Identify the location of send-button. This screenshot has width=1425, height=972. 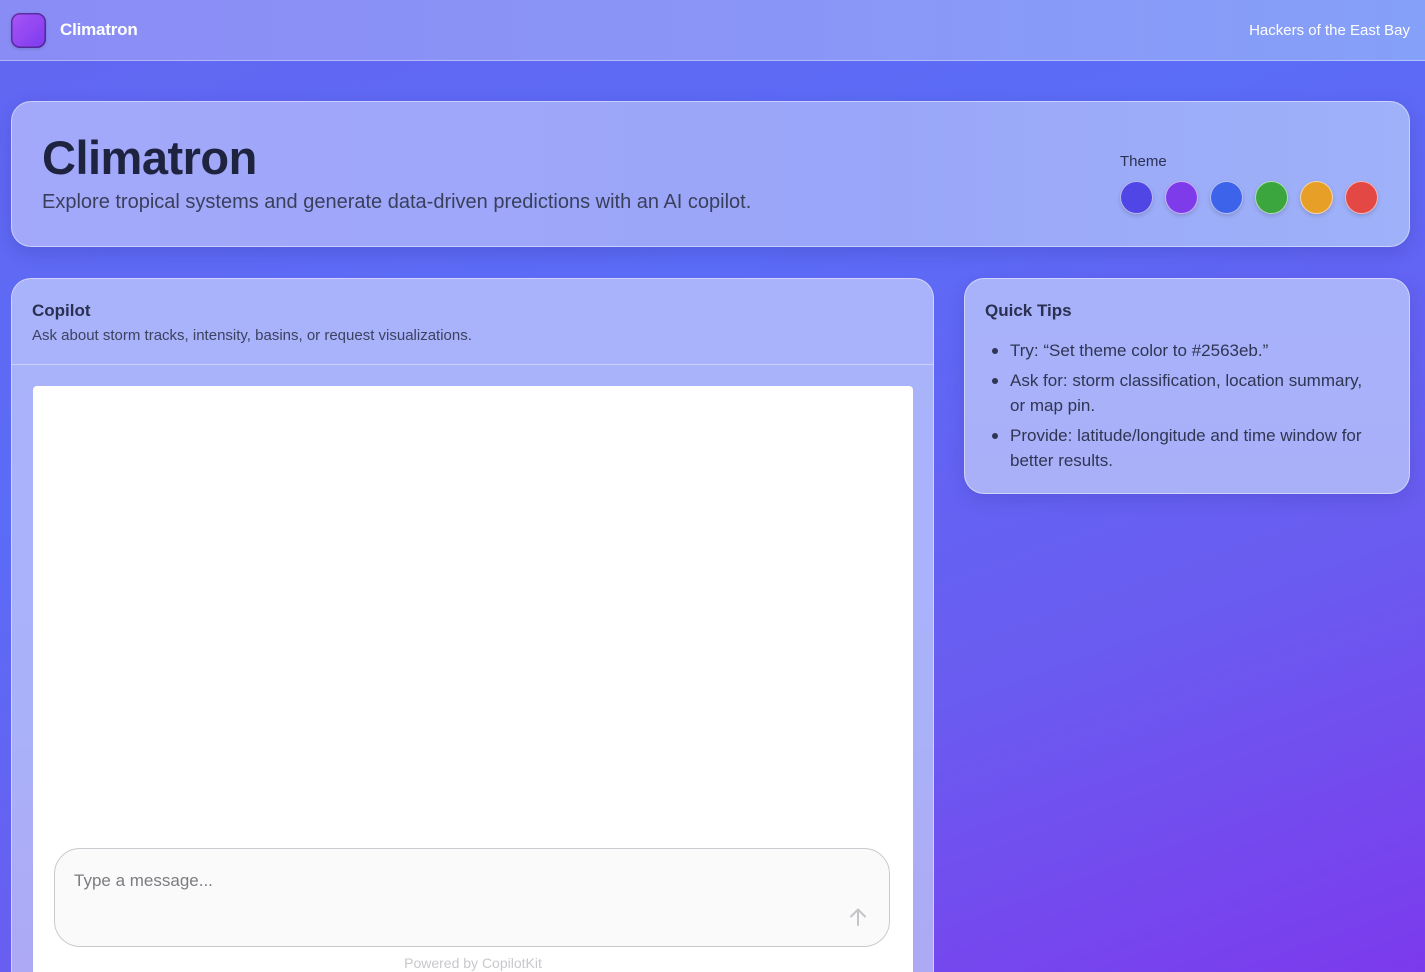
(858, 918).